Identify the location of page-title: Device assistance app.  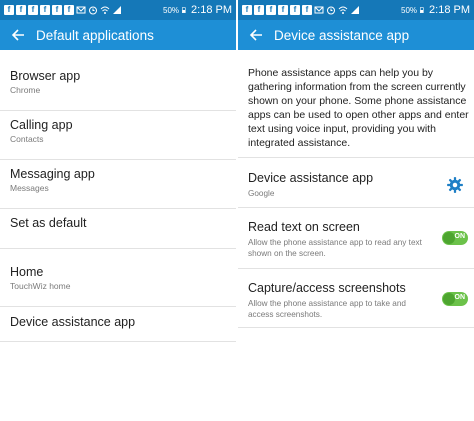
(342, 35).